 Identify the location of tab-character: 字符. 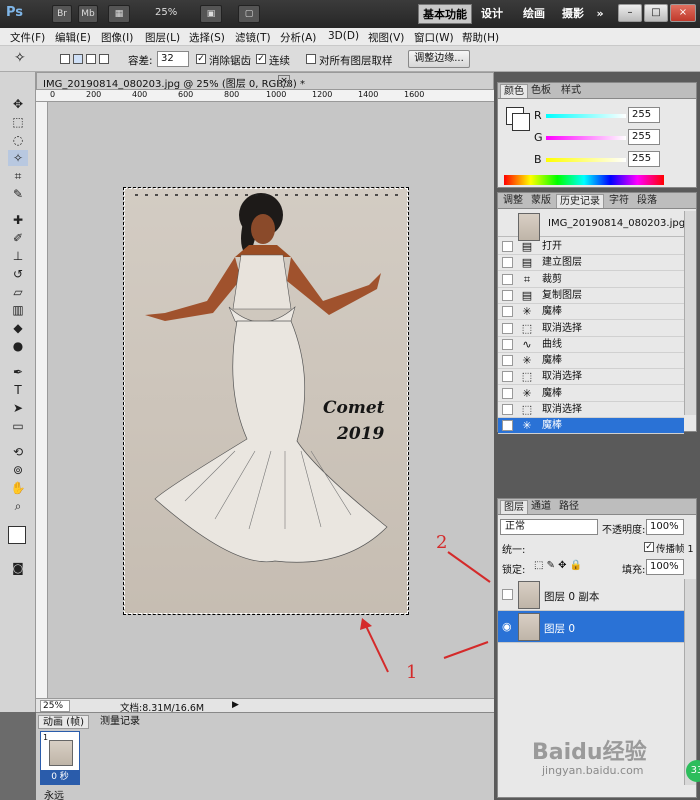
(619, 201).